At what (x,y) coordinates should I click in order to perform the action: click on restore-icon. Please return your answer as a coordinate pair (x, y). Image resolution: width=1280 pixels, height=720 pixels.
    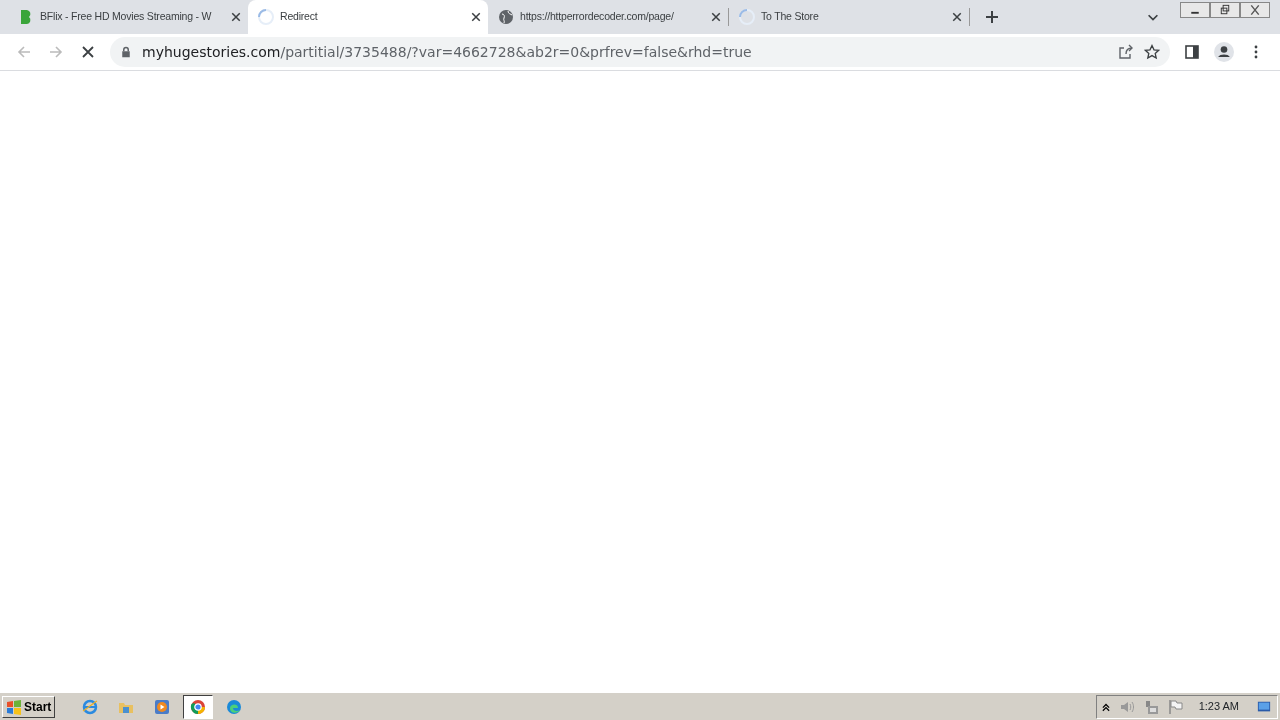
    Looking at the image, I should click on (1225, 10).